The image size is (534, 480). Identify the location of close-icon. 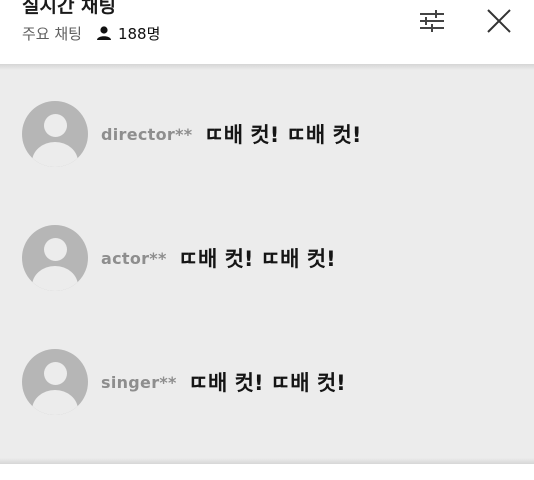
(499, 21).